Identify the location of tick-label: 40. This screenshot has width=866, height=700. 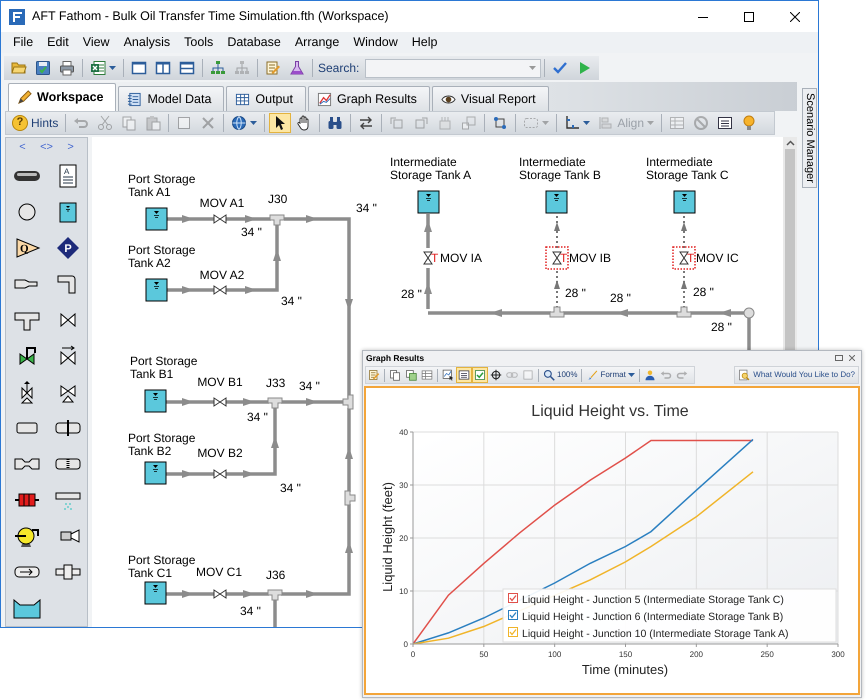
(403, 432).